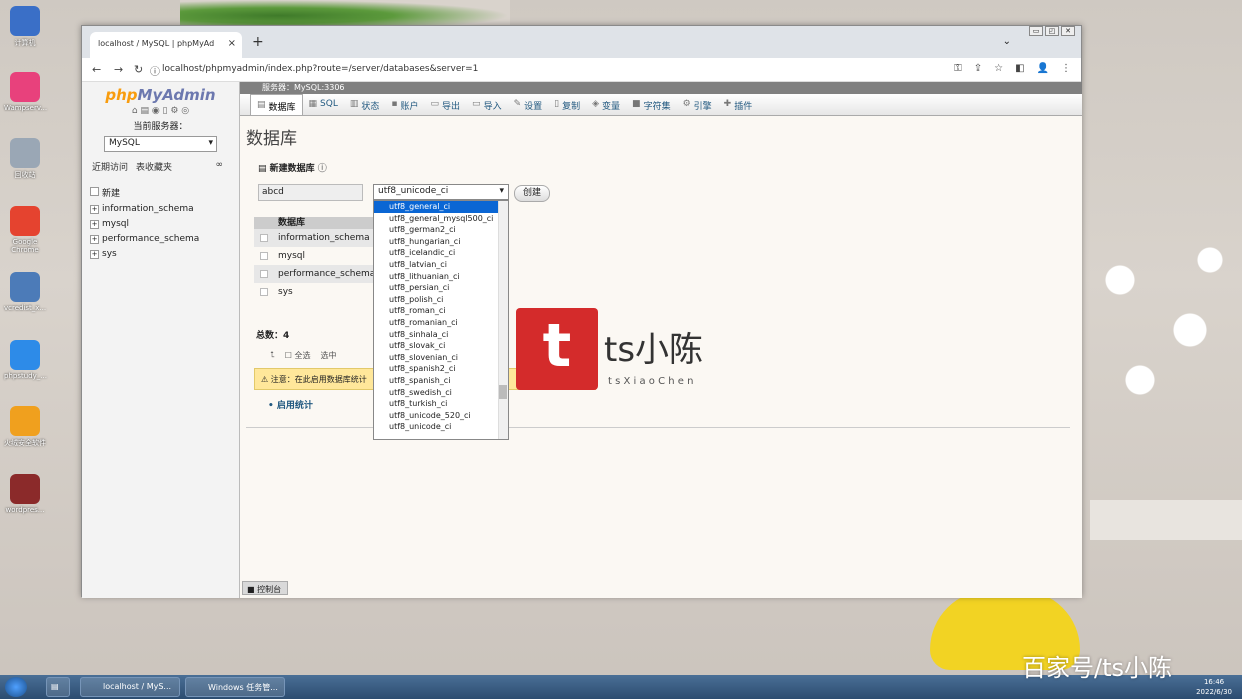 This screenshot has height=699, width=1242. Describe the element at coordinates (326, 274) in the screenshot. I see `database-name: performance_schema` at that location.